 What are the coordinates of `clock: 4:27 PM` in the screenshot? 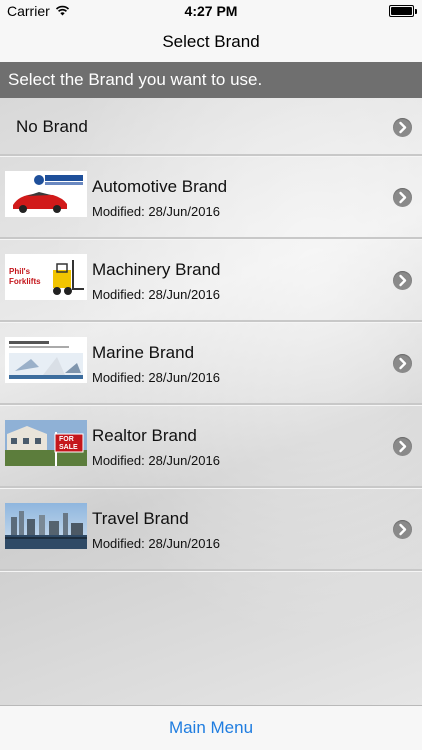 It's located at (211, 11).